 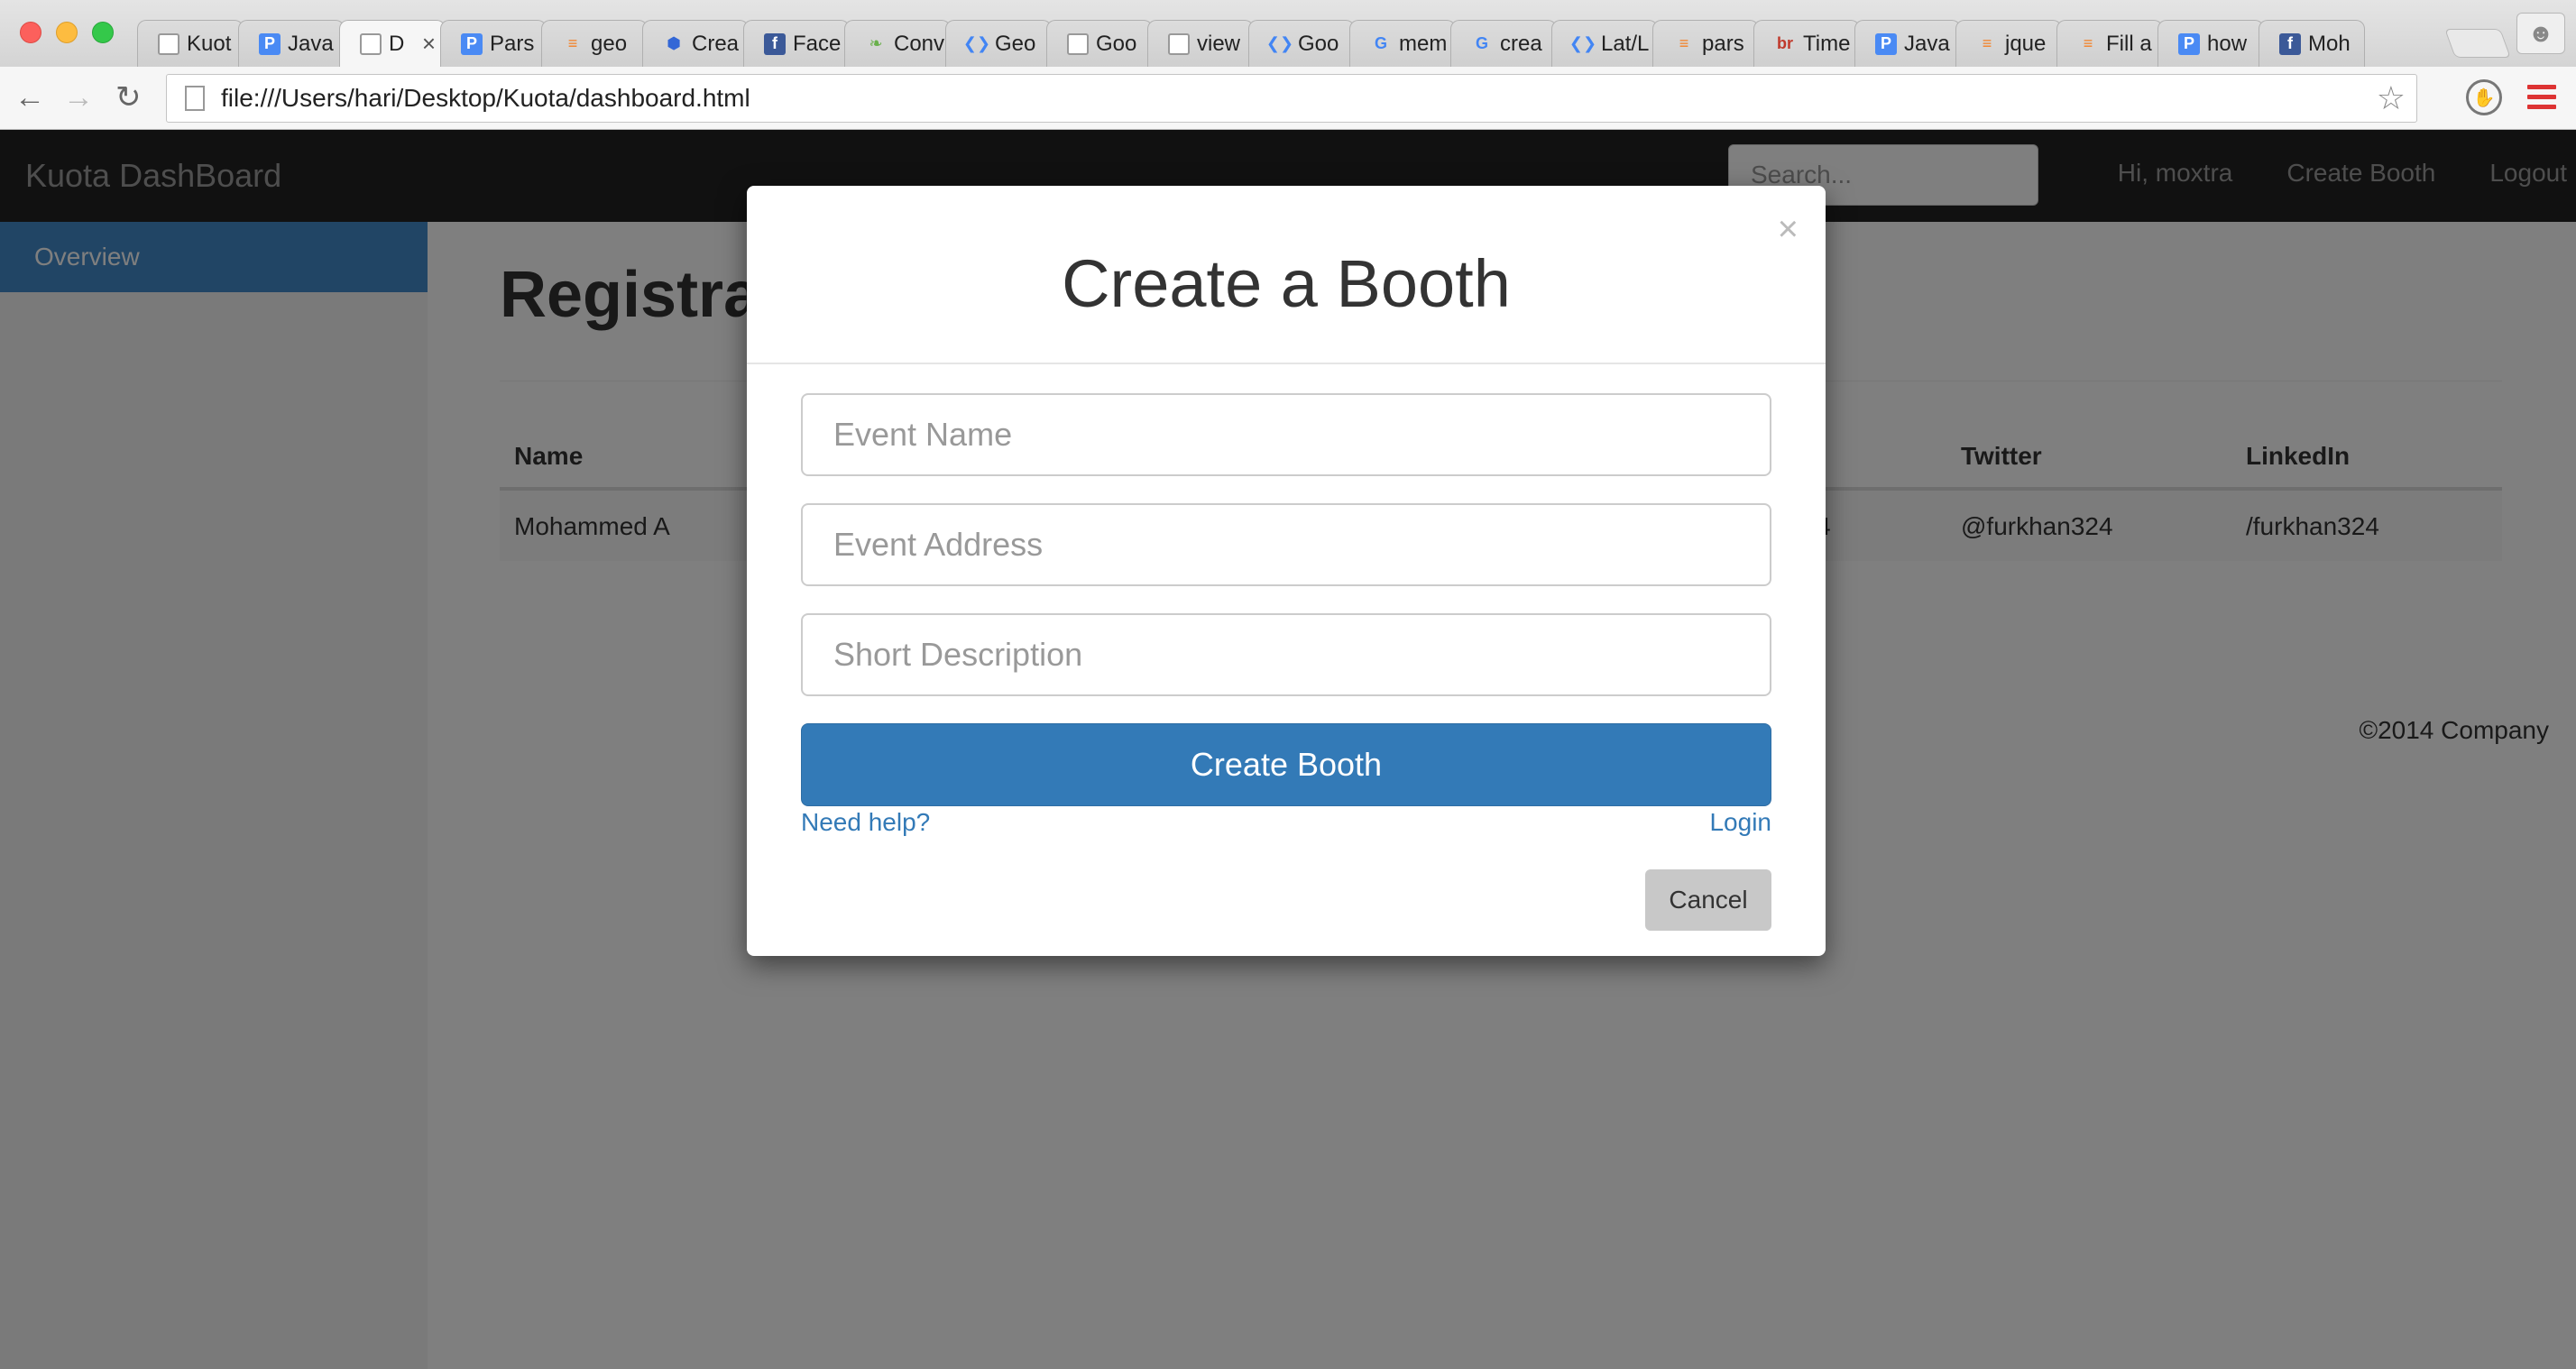 I want to click on hamburger-menu-icon, so click(x=2541, y=100).